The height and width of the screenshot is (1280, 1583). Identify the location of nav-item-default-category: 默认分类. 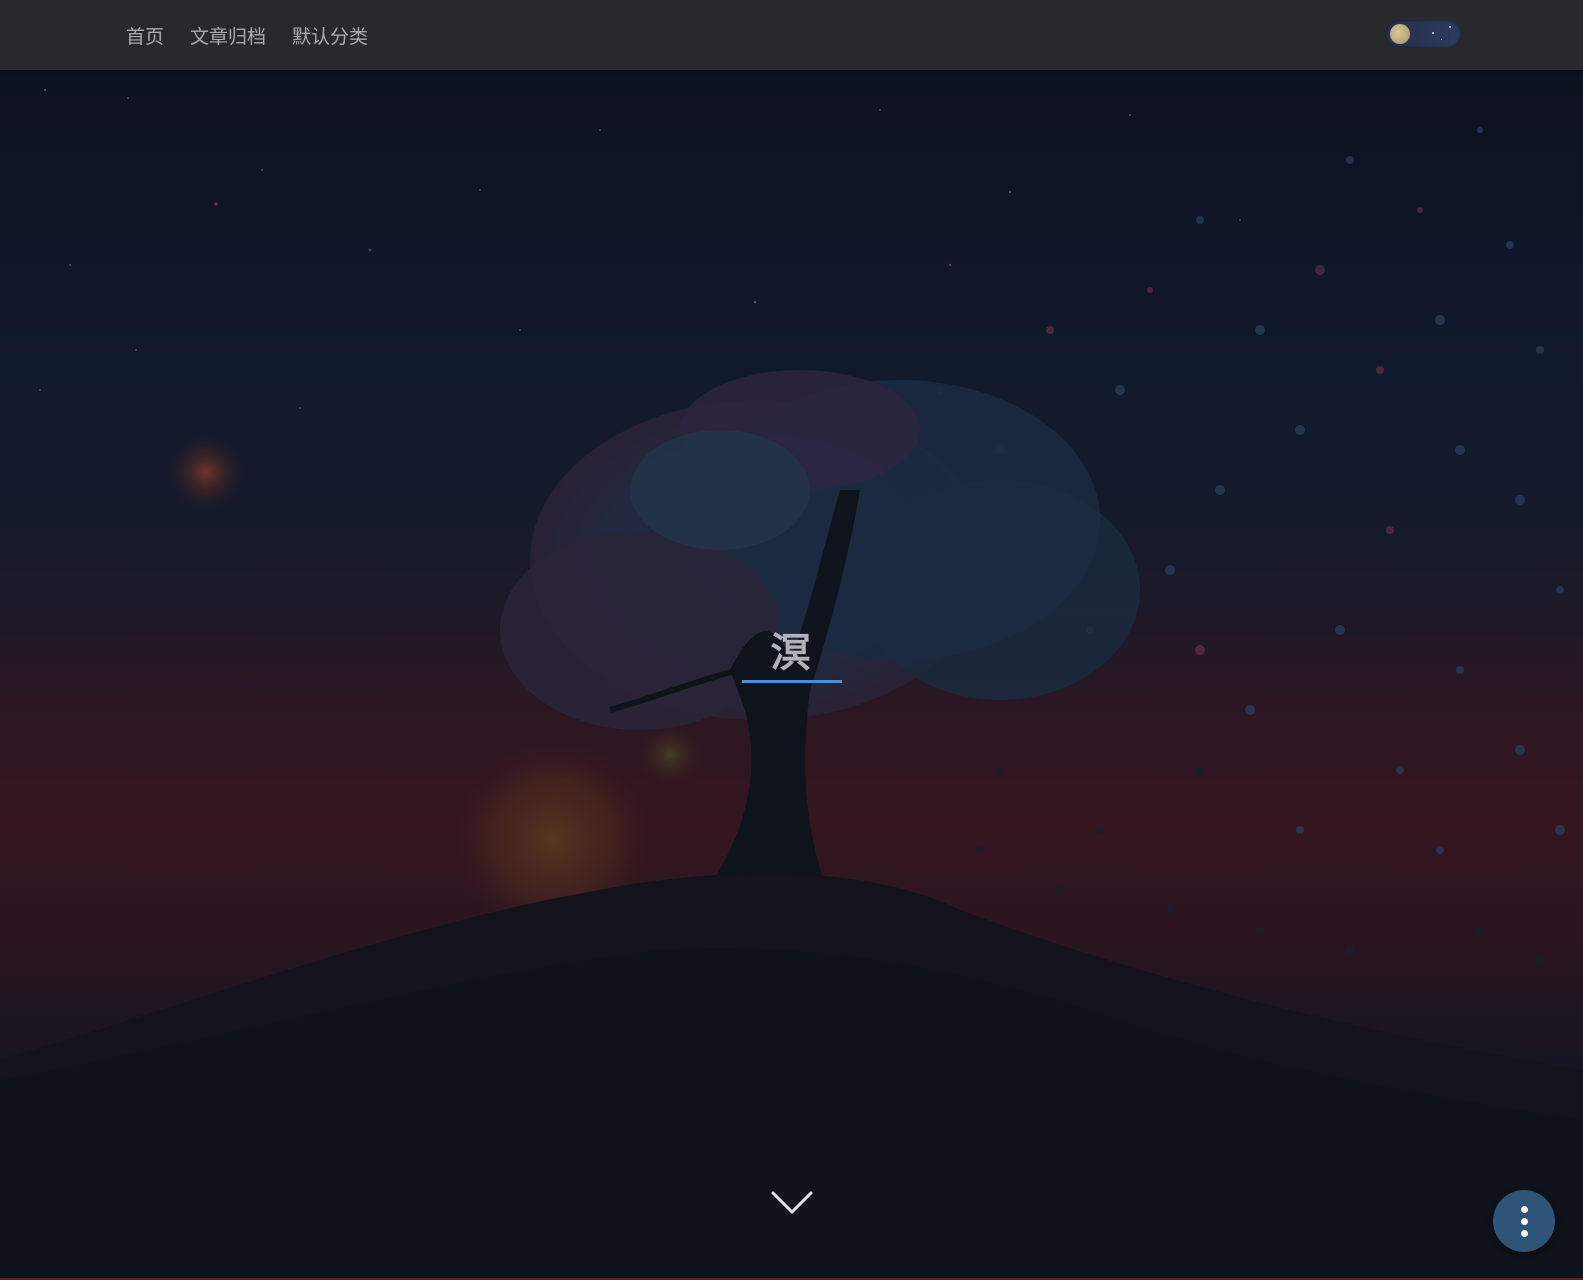
(330, 35).